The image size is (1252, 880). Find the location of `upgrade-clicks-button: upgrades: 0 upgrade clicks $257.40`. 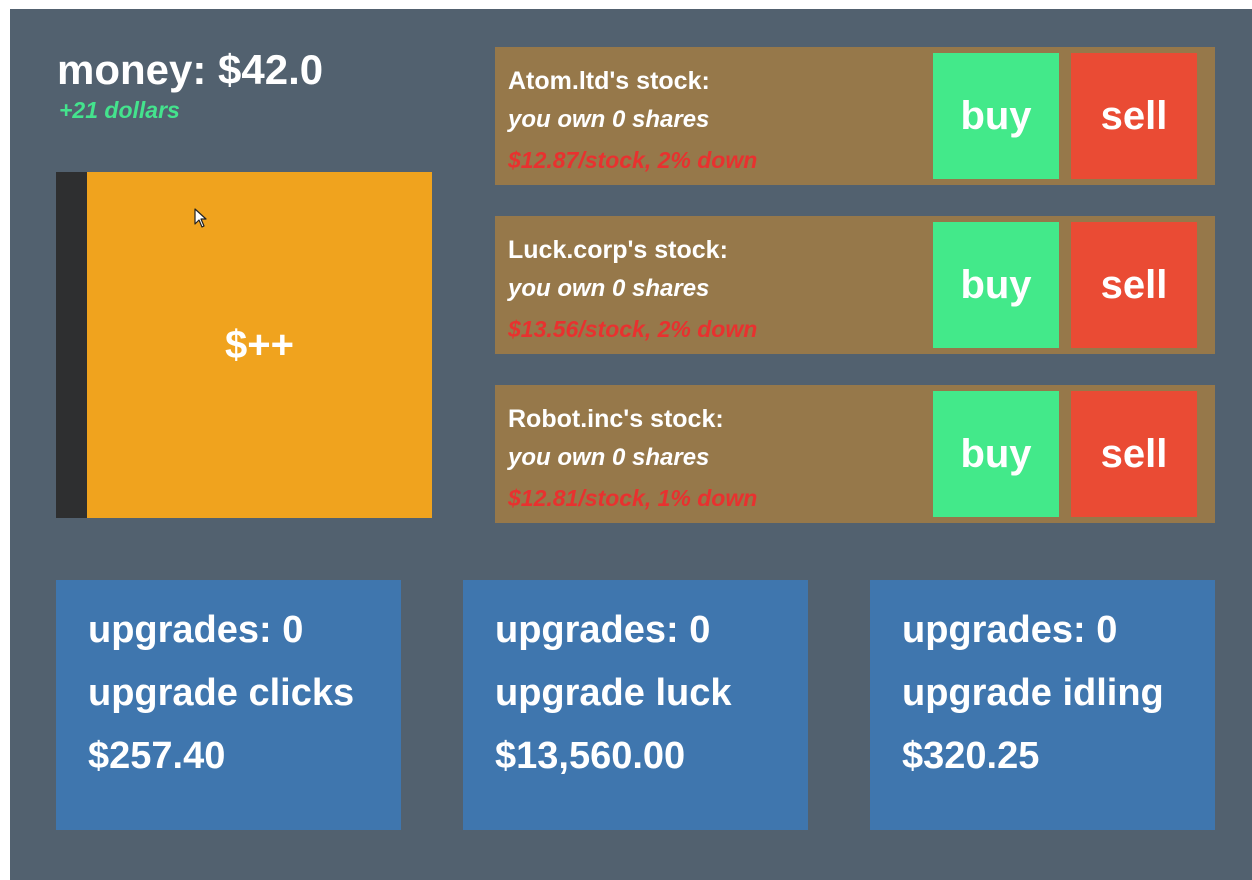

upgrade-clicks-button: upgrades: 0 upgrade clicks $257.40 is located at coordinates (228, 705).